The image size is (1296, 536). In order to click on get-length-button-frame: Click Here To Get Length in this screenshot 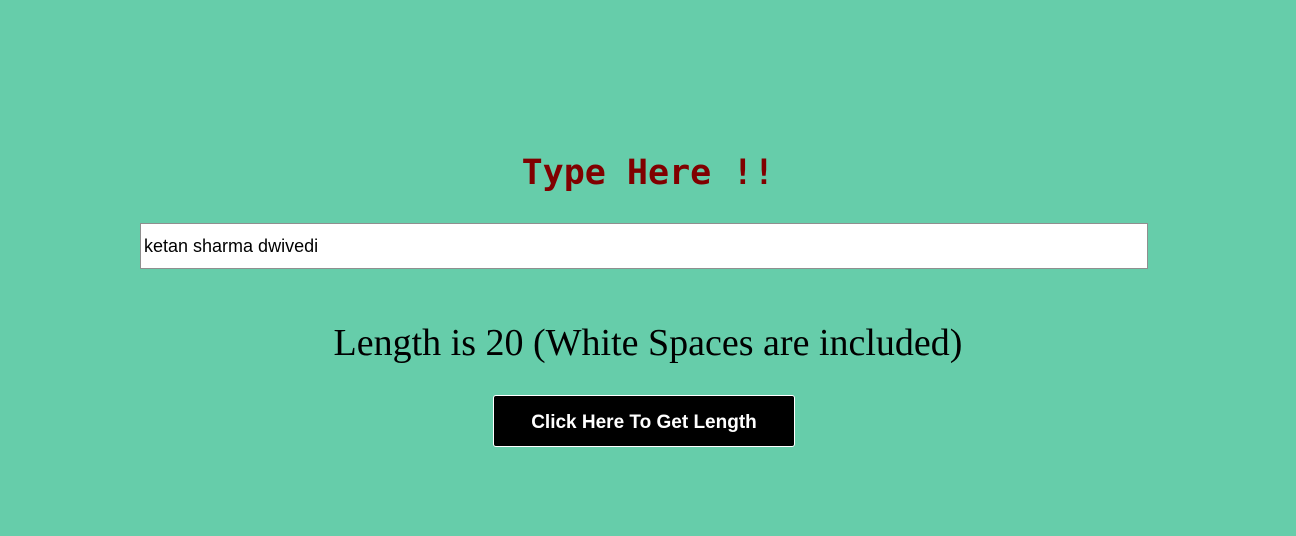, I will do `click(644, 421)`.